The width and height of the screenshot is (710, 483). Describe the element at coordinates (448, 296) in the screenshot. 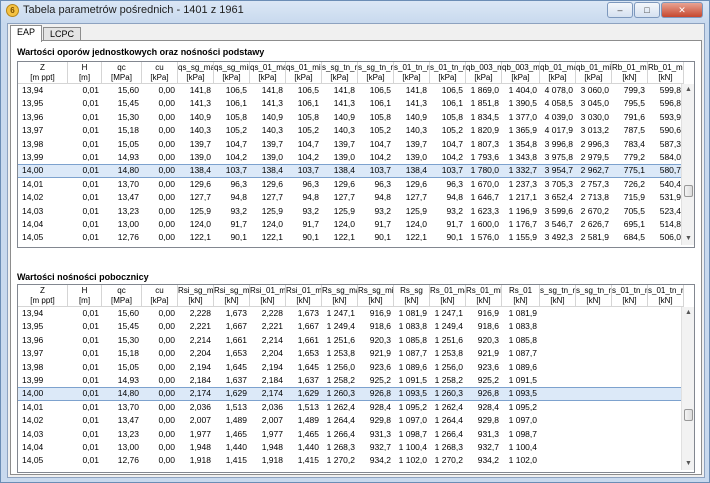

I see `column-header: Rs_01_max[kN]` at that location.